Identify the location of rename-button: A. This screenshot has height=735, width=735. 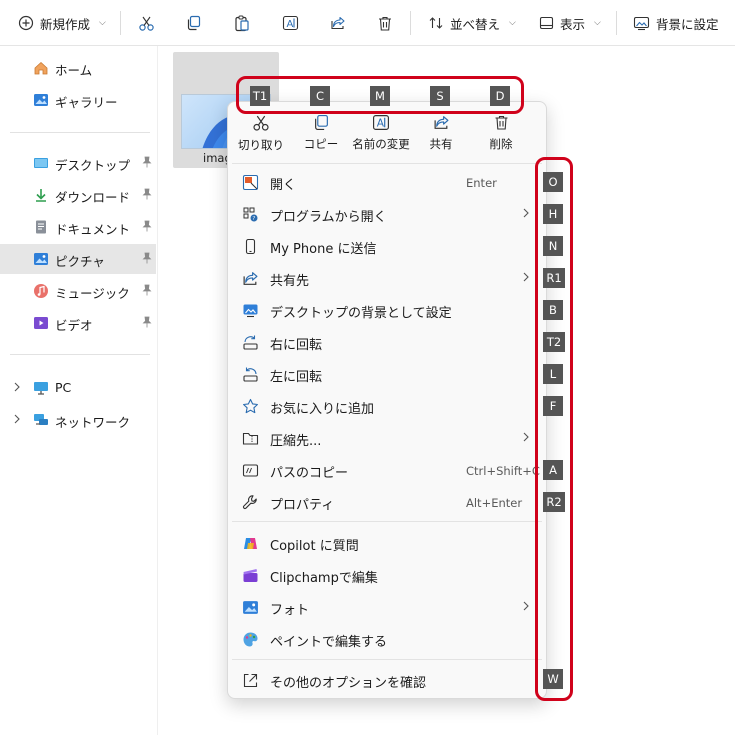
(290, 23).